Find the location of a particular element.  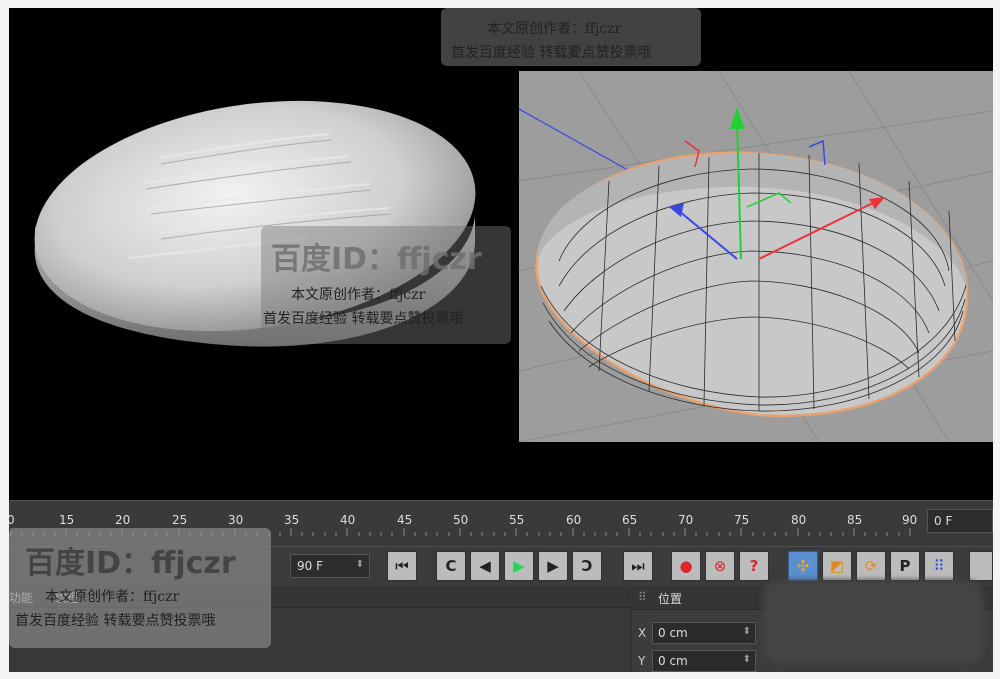

end-frame-value: 90 F is located at coordinates (310, 566).